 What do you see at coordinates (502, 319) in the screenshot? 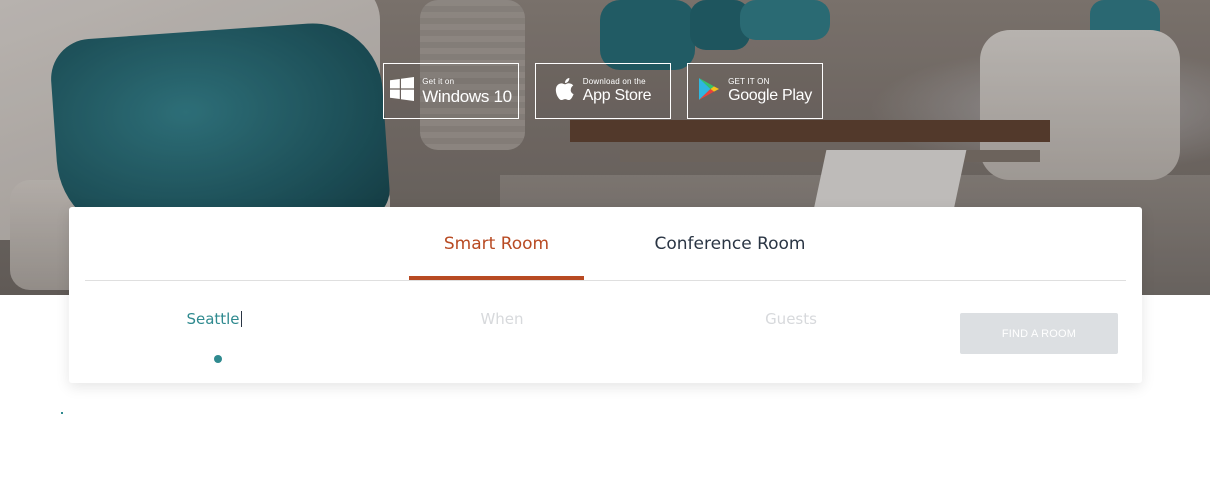
I see `when-input: When` at bounding box center [502, 319].